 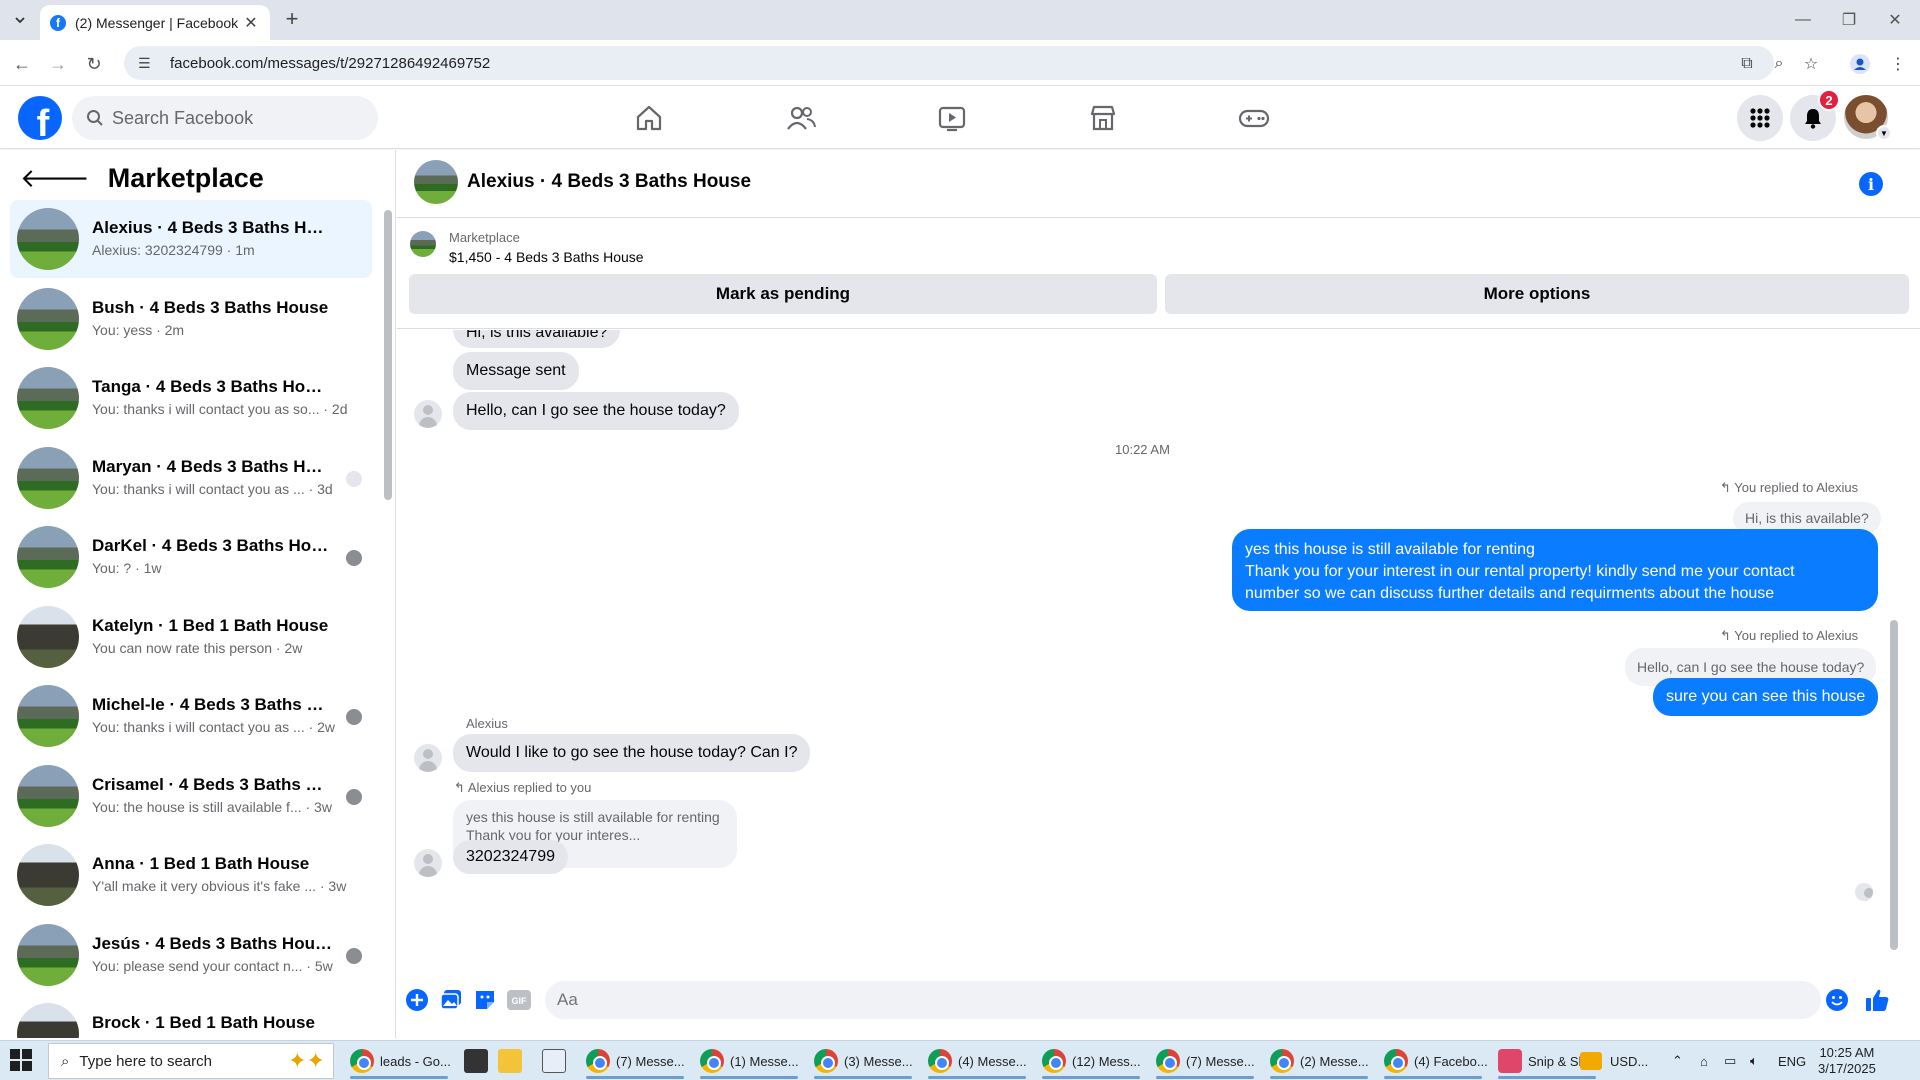 I want to click on notifications-button: 2, so click(x=1815, y=115).